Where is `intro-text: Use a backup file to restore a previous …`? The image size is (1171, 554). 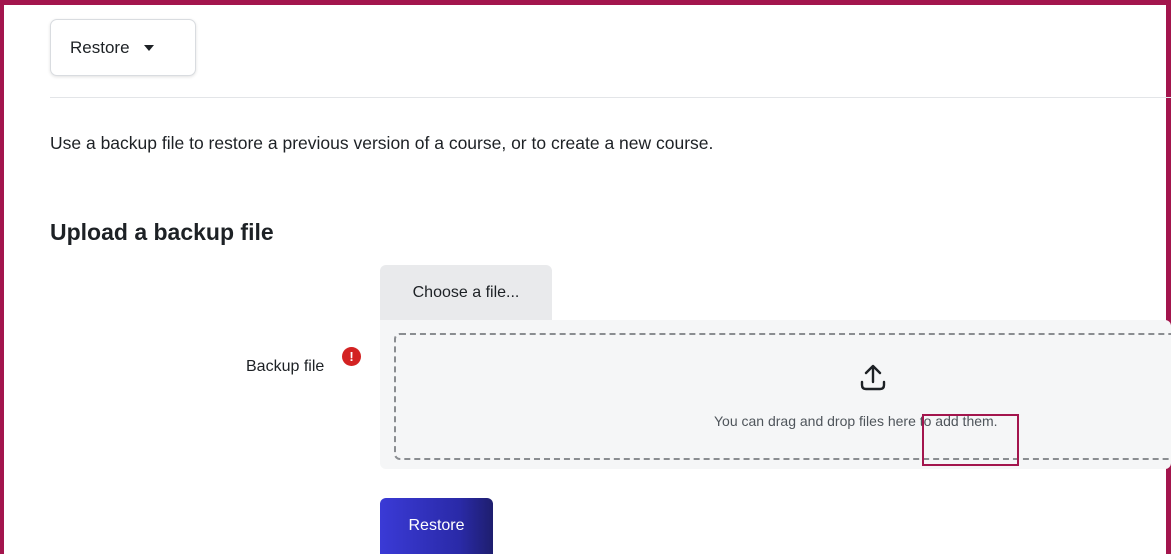
intro-text: Use a backup file to restore a previous … is located at coordinates (382, 143).